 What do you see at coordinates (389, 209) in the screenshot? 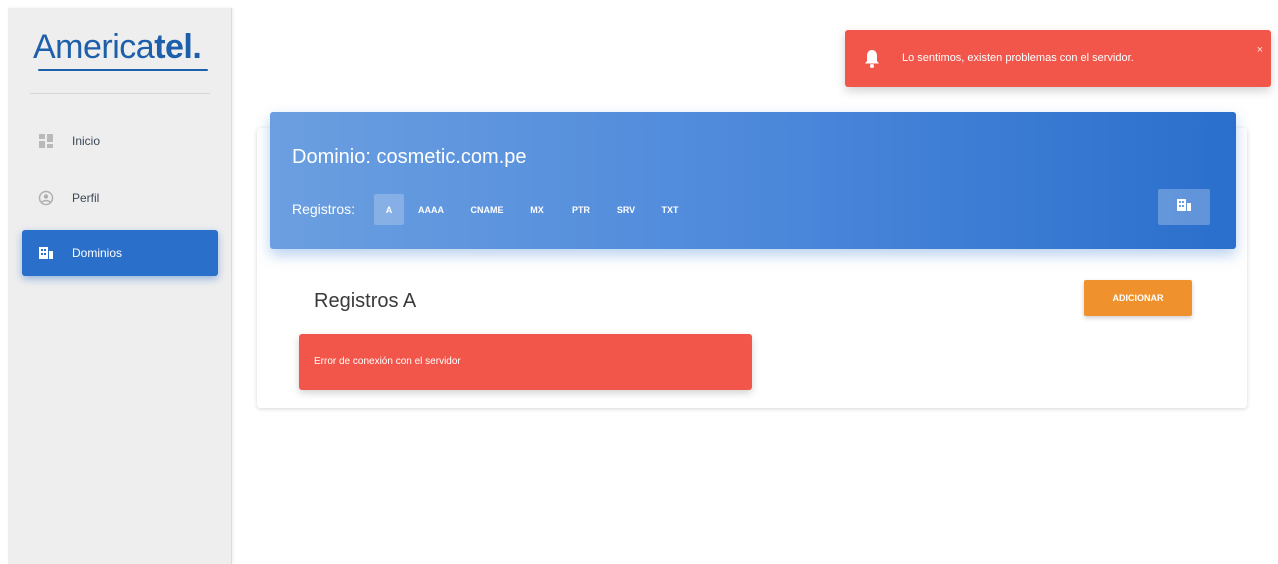
I see `tab-a: A` at bounding box center [389, 209].